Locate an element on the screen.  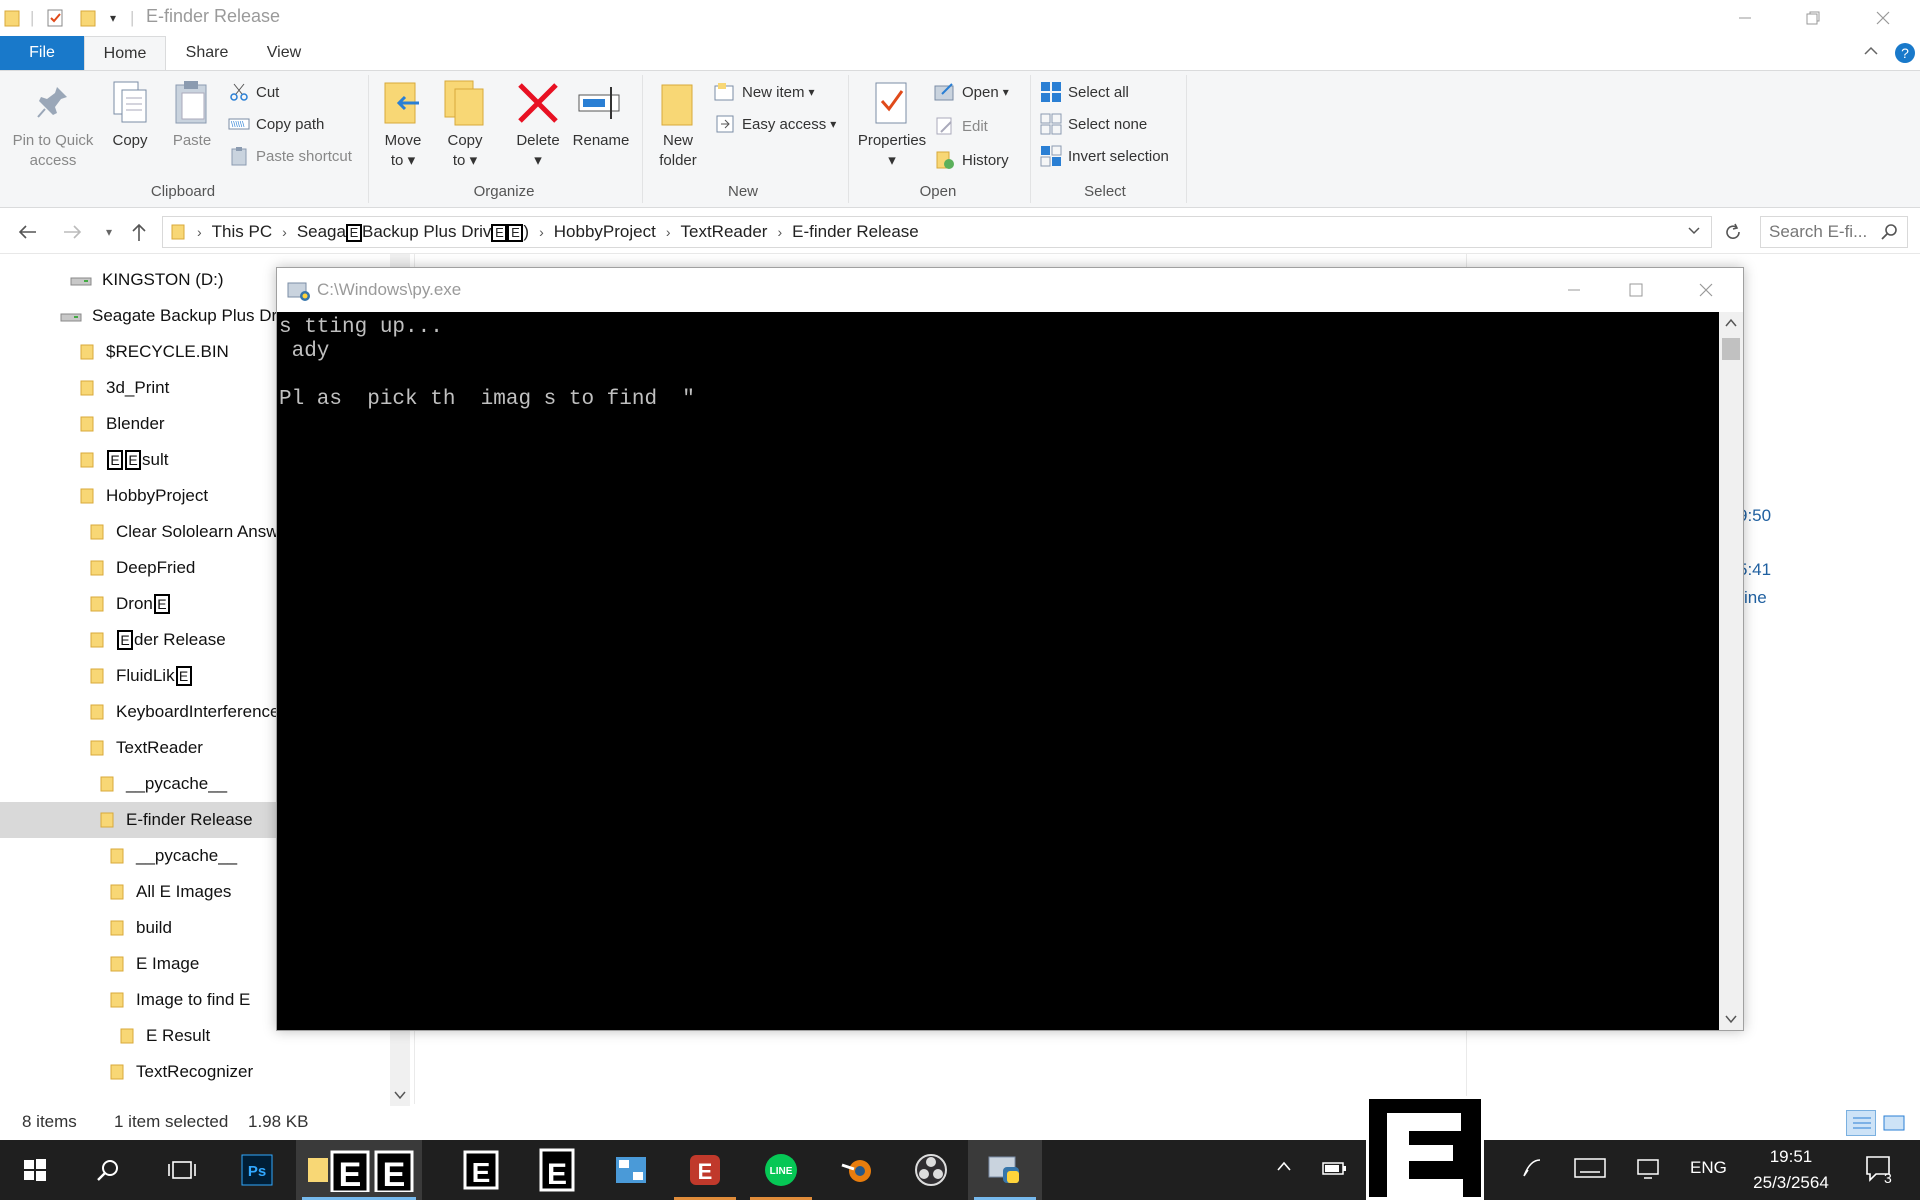
console-title-bar: C:\Windows\py.exe is located at coordinates (1010, 290).